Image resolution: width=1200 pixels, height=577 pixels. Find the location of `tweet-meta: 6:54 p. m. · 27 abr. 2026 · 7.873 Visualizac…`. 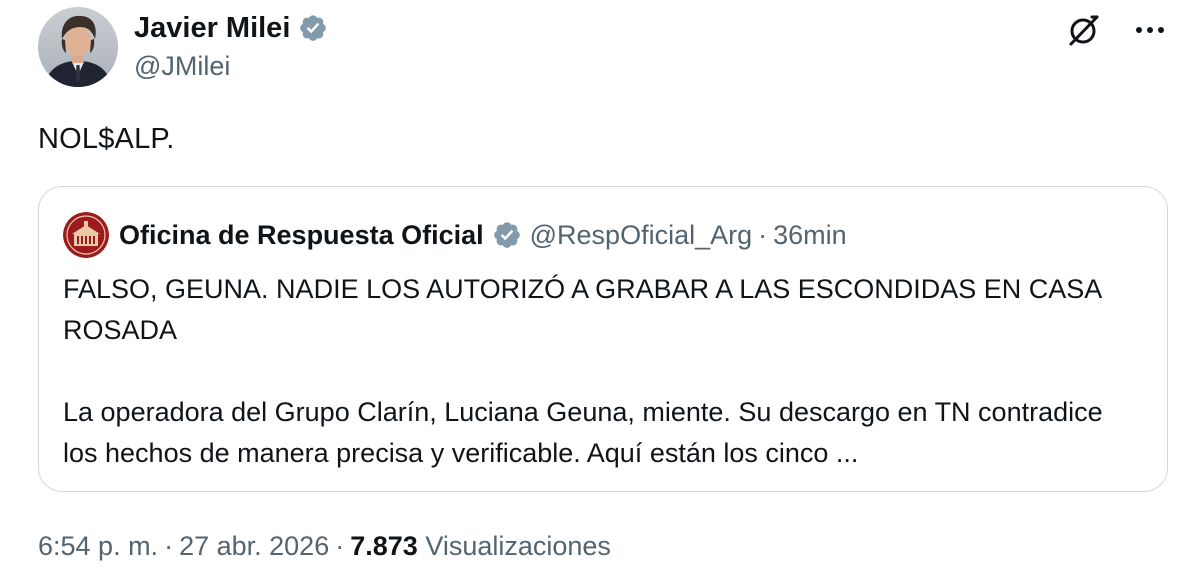

tweet-meta: 6:54 p. m. · 27 abr. 2026 · 7.873 Visualizac… is located at coordinates (324, 546).